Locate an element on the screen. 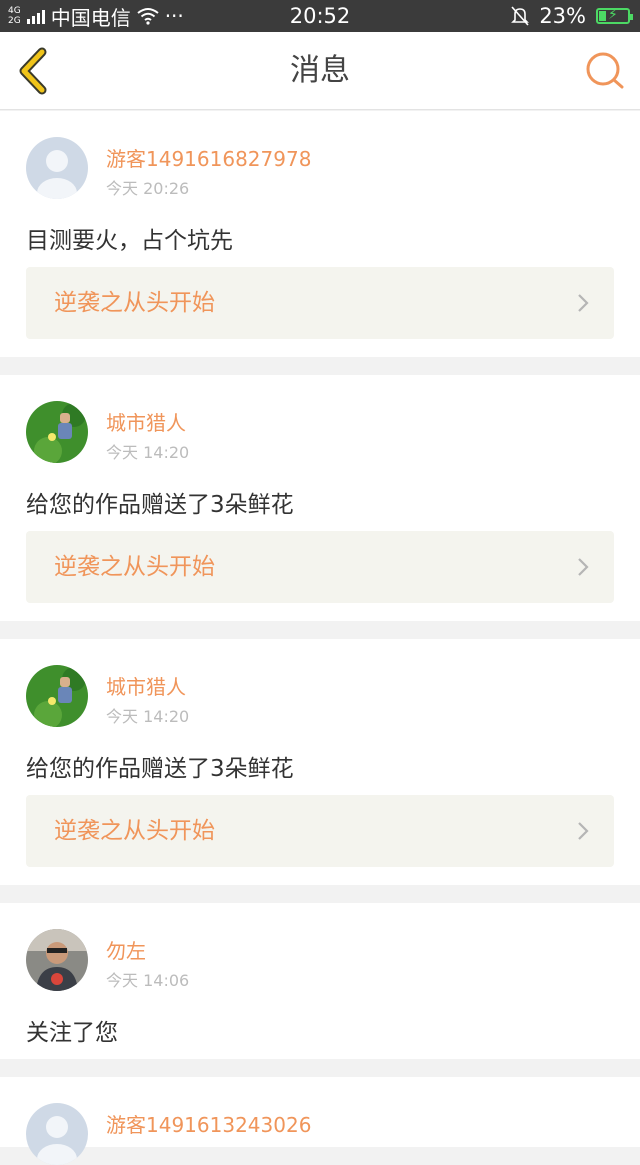 The height and width of the screenshot is (1165, 640). search-button is located at coordinates (605, 71).